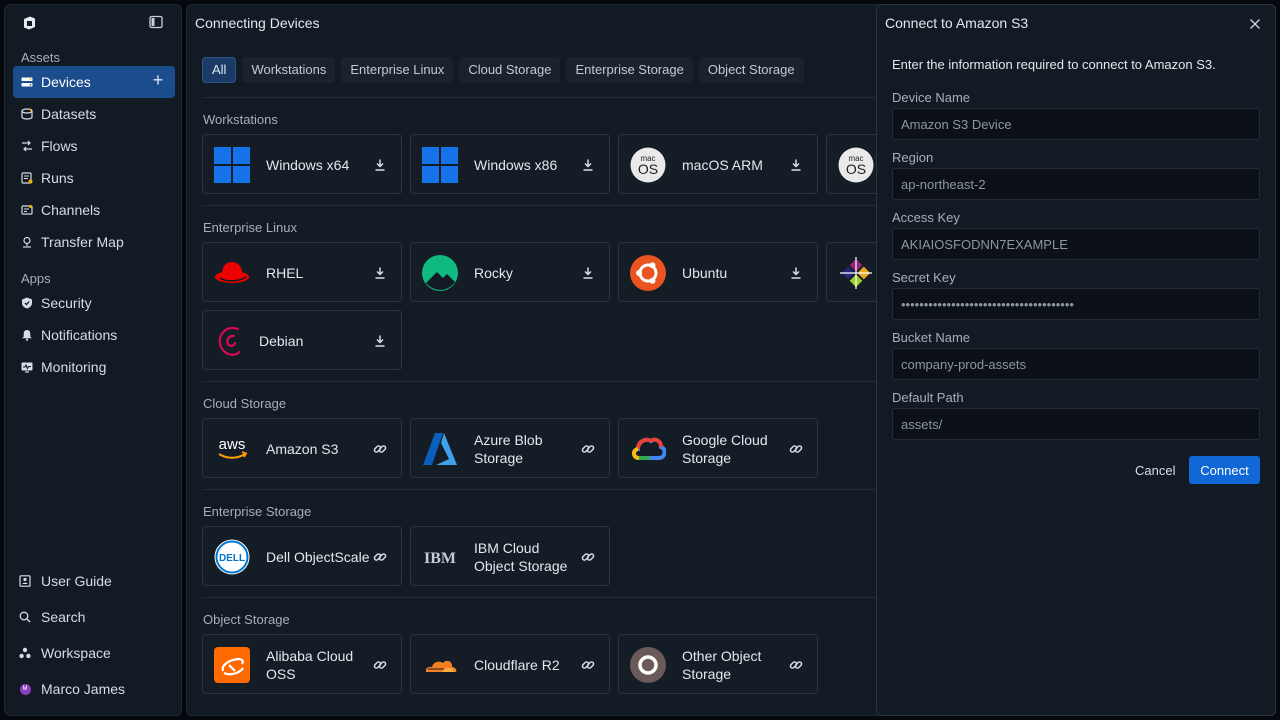 The image size is (1280, 720). Describe the element at coordinates (36, 278) in the screenshot. I see `apps-section-label: Apps` at that location.